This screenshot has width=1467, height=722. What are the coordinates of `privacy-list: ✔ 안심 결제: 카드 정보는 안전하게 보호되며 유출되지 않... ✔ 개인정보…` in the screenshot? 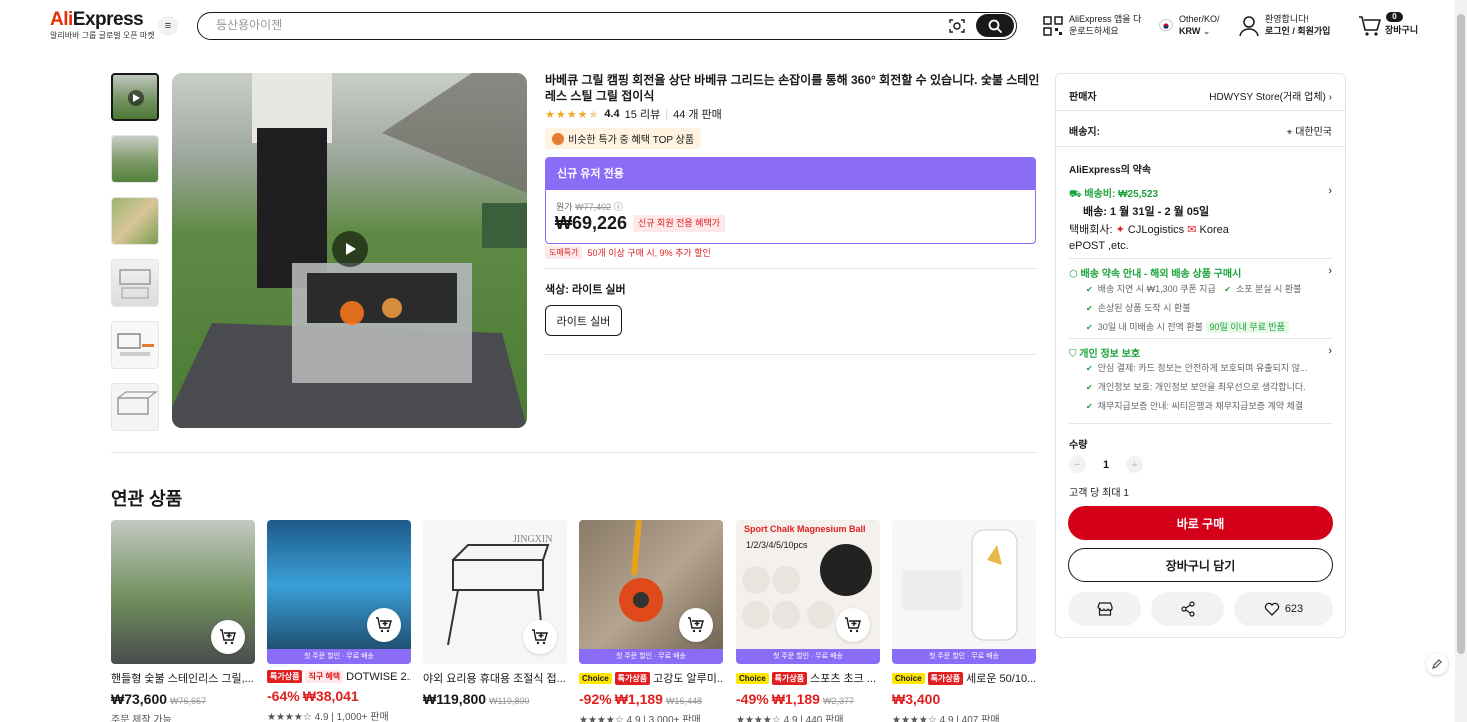 It's located at (1209, 387).